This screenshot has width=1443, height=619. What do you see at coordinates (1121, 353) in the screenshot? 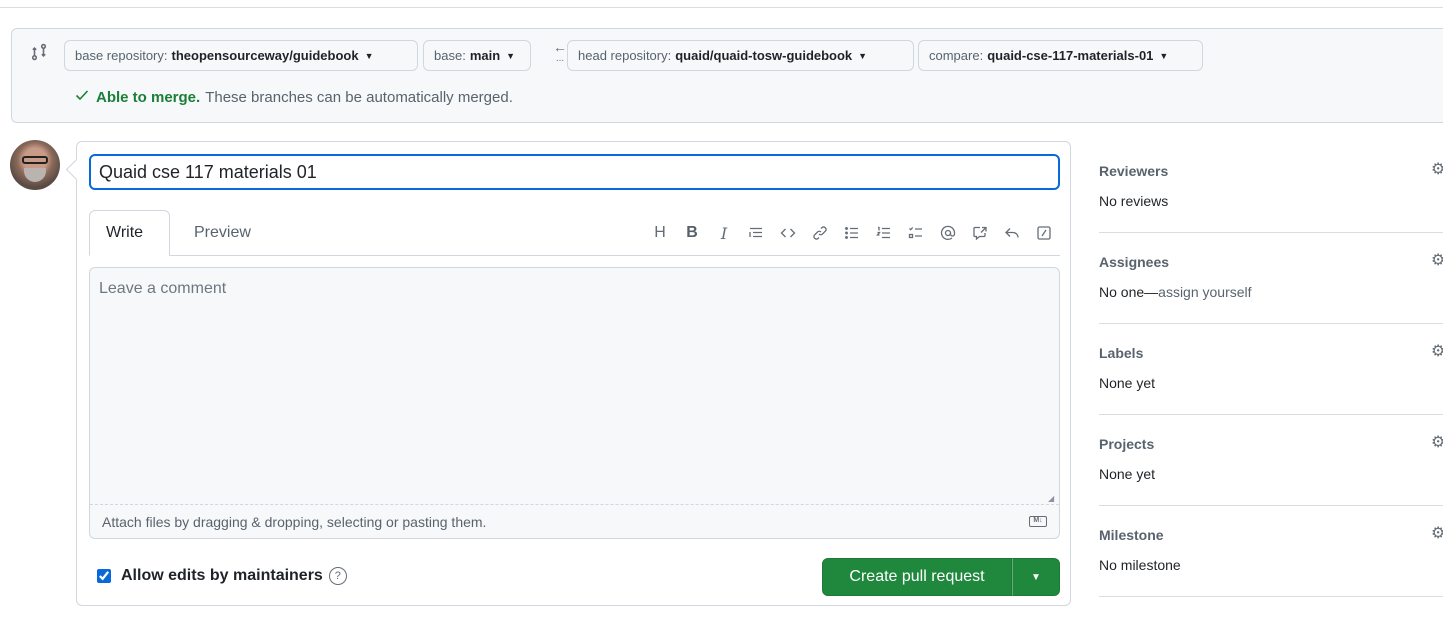
I see `labels-title: Labels` at bounding box center [1121, 353].